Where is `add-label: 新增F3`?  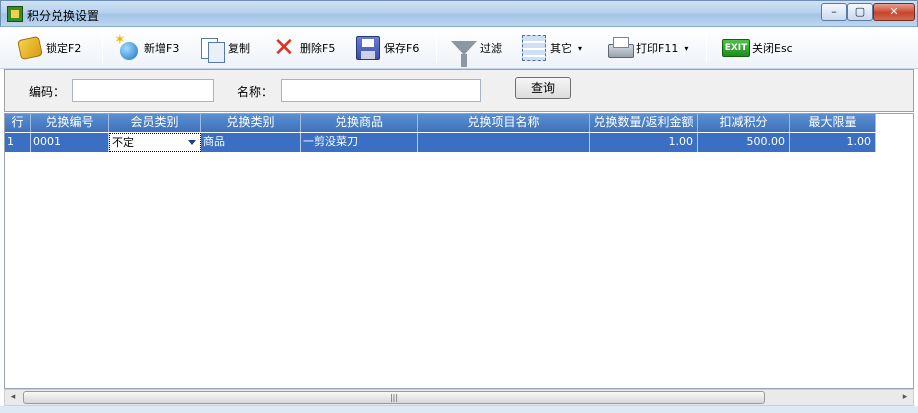
add-label: 新增F3 is located at coordinates (162, 48).